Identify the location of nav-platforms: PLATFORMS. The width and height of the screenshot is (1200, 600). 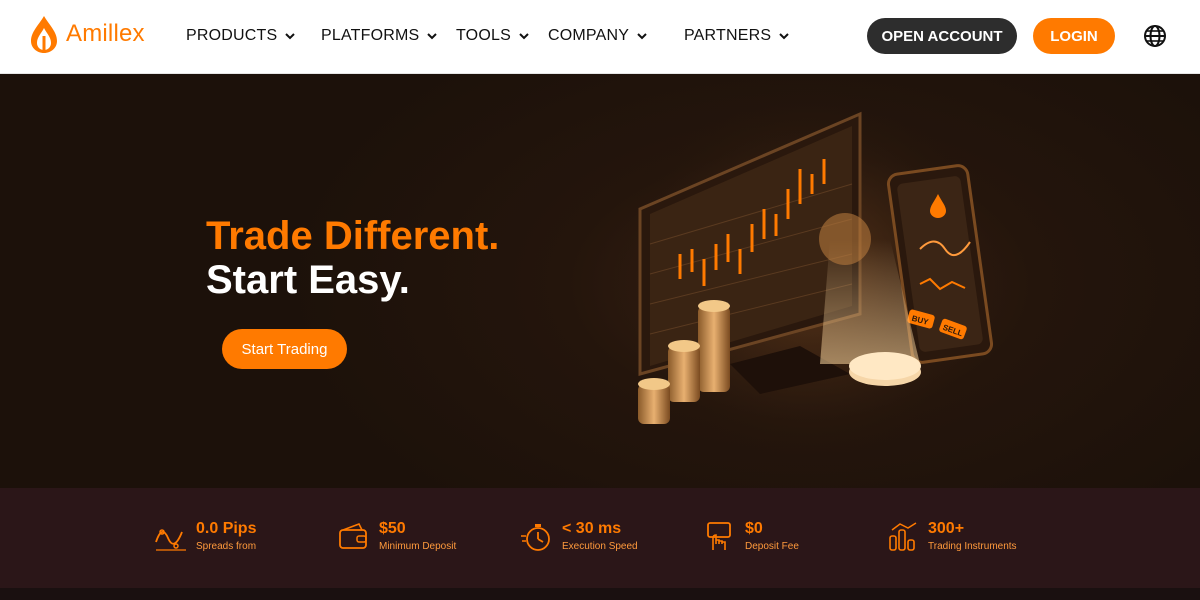
(379, 36).